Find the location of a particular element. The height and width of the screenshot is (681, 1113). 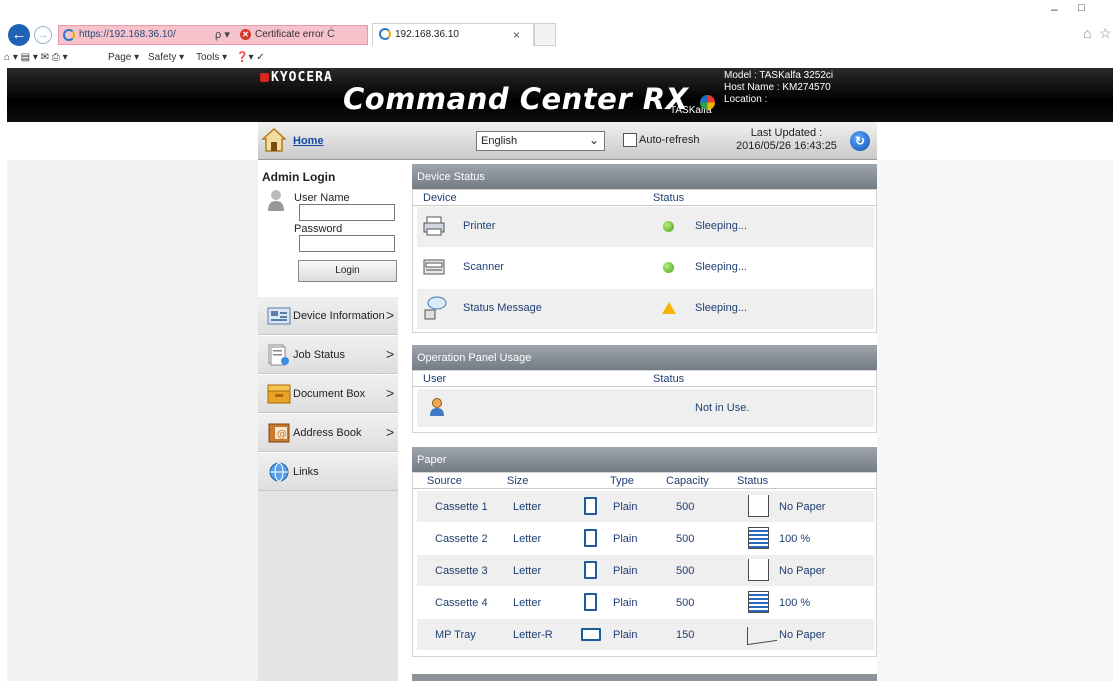

device-status-title: Device Status is located at coordinates (644, 176).